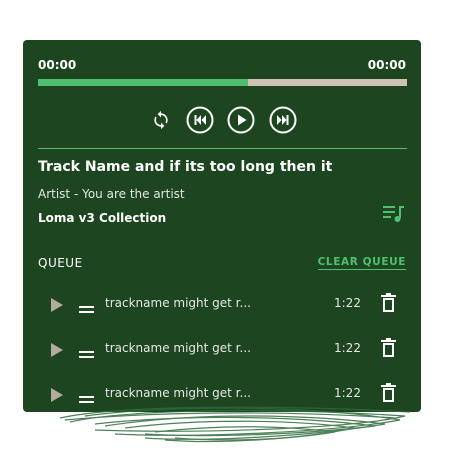 The width and height of the screenshot is (450, 450). What do you see at coordinates (185, 167) in the screenshot?
I see `track-title: Track Name and if its too long then it` at bounding box center [185, 167].